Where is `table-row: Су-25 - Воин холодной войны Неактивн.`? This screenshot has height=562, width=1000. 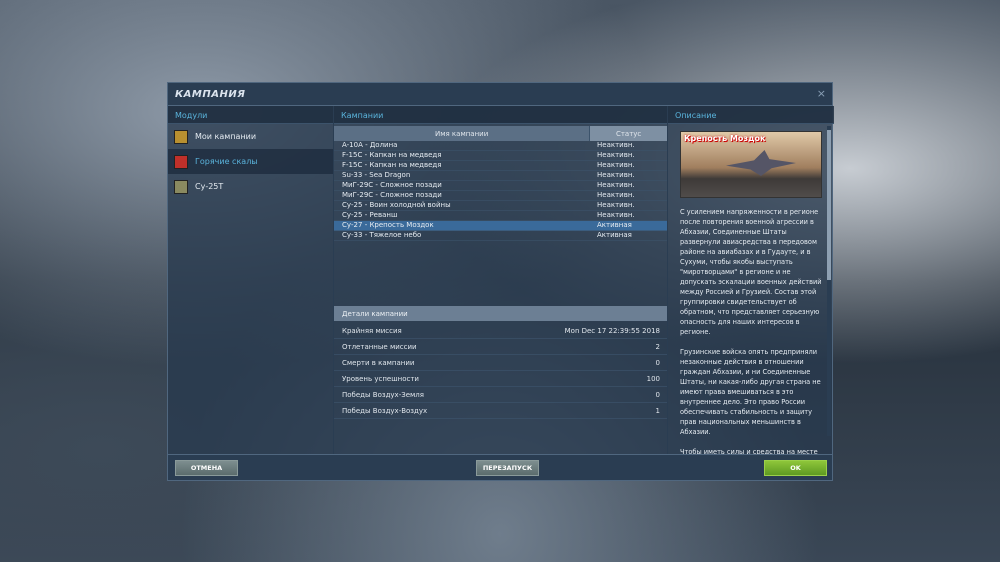
table-row: Су-25 - Воин холодной войны Неактивн. is located at coordinates (500, 206).